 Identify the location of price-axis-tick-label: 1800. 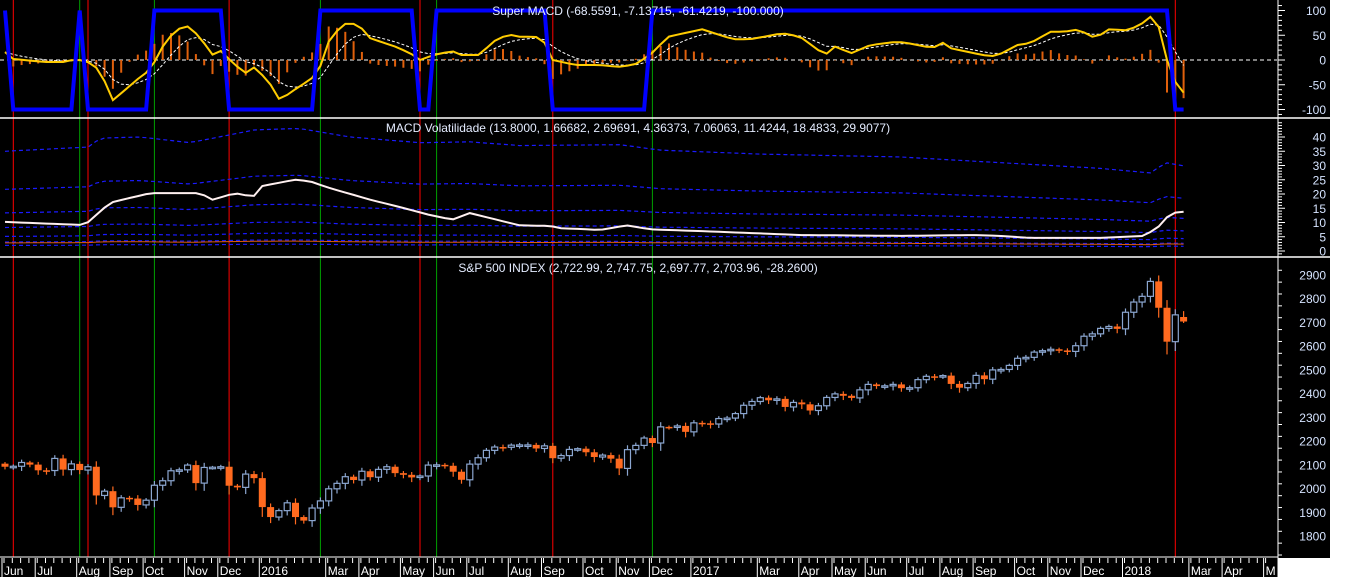
(1312, 537).